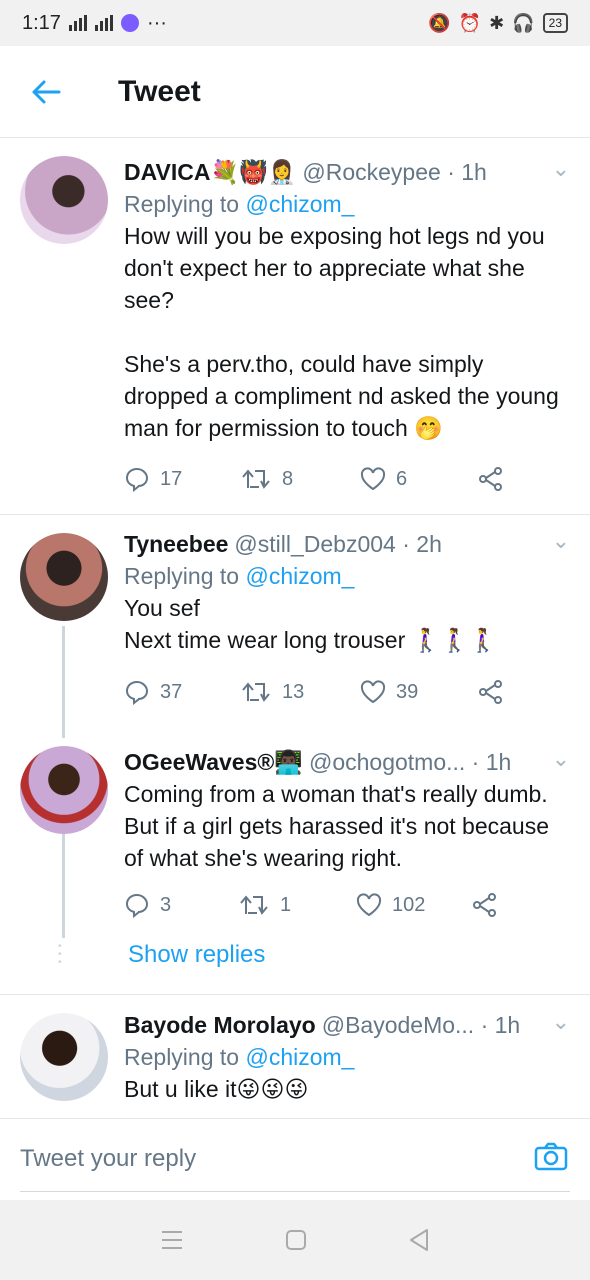 The height and width of the screenshot is (1280, 590). Describe the element at coordinates (182, 905) in the screenshot. I see `reply-button: 3` at that location.